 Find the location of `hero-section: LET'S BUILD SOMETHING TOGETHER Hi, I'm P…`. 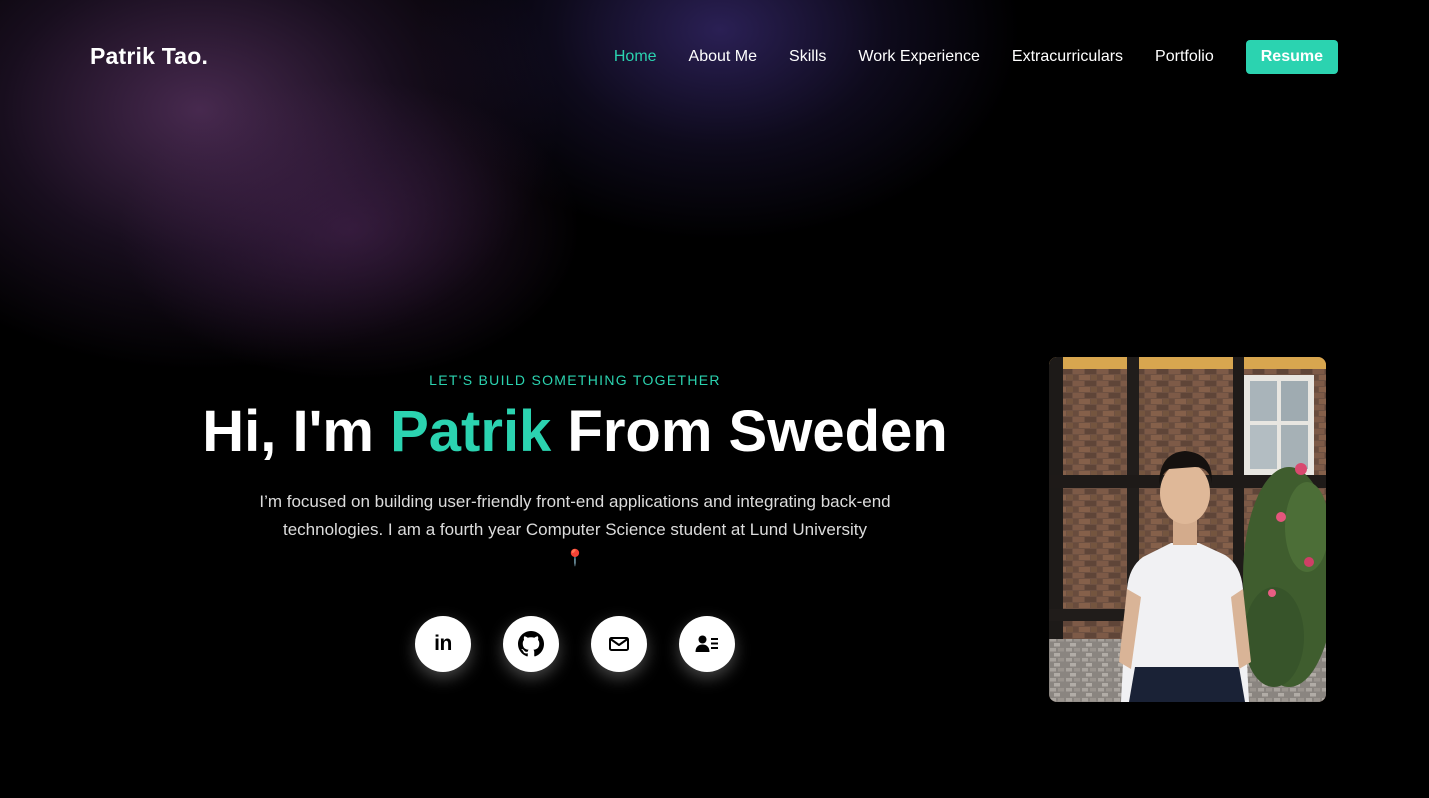

hero-section: LET'S BUILD SOMETHING TOGETHER Hi, I'm P… is located at coordinates (575, 472).